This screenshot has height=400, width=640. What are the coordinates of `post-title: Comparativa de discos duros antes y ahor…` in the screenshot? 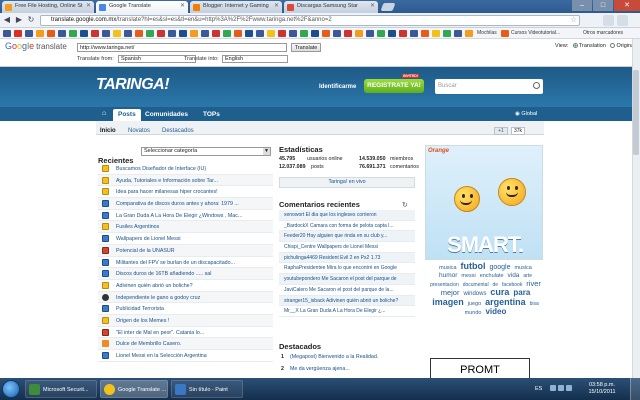 It's located at (177, 204).